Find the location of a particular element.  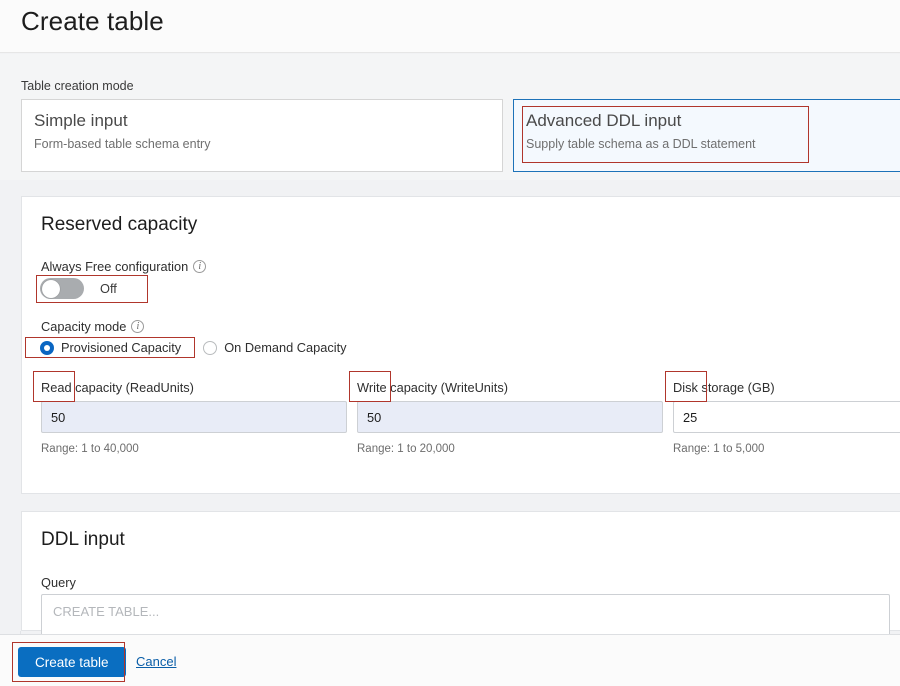

annotation-box-disk-storage-value is located at coordinates (686, 386).